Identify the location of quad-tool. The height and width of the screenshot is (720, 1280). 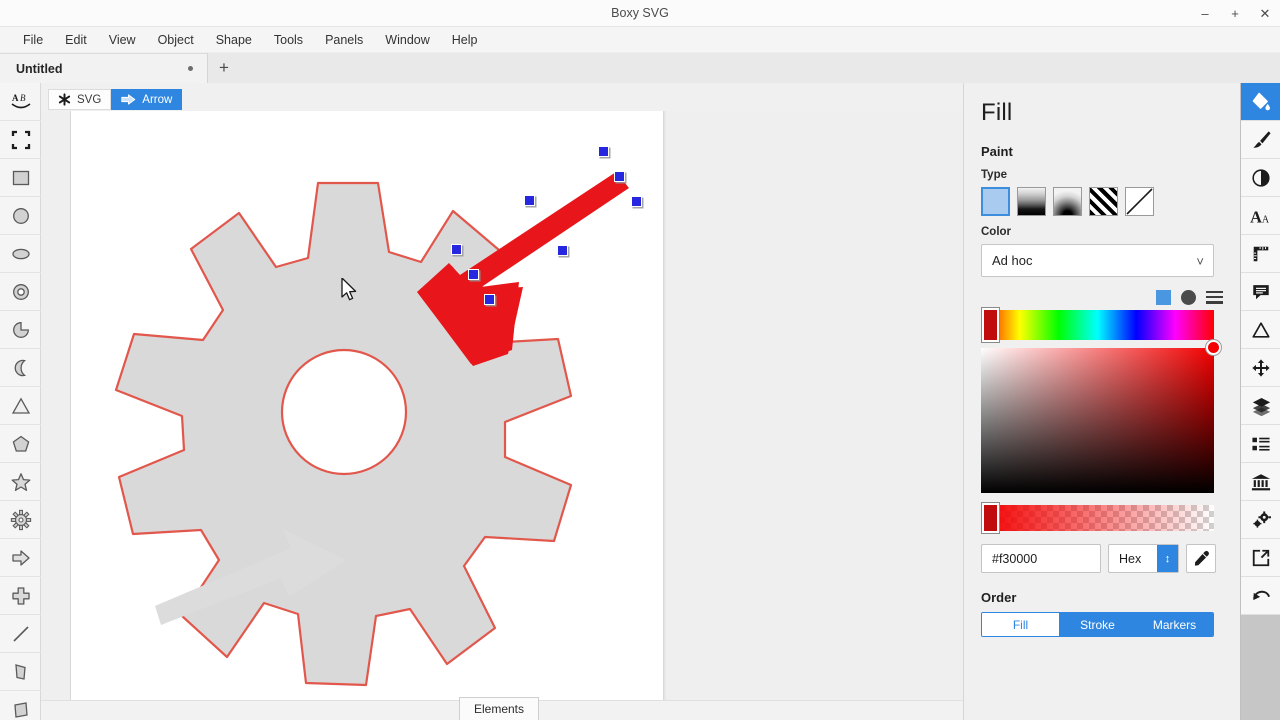
(20, 672).